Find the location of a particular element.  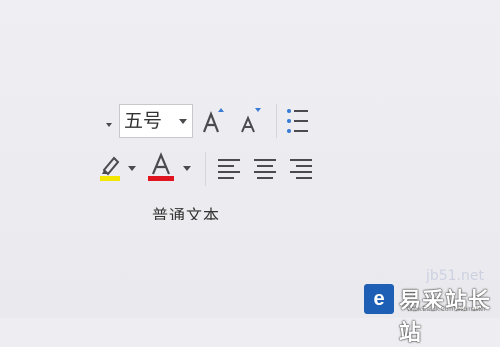

watermark-faded-text: jb51.net is located at coordinates (455, 276).